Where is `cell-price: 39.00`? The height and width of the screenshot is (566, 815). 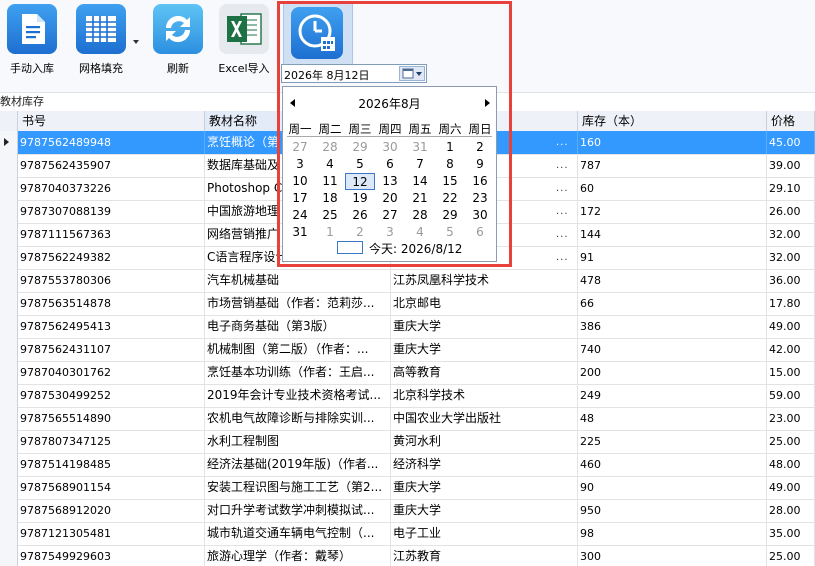
cell-price: 39.00 is located at coordinates (791, 165).